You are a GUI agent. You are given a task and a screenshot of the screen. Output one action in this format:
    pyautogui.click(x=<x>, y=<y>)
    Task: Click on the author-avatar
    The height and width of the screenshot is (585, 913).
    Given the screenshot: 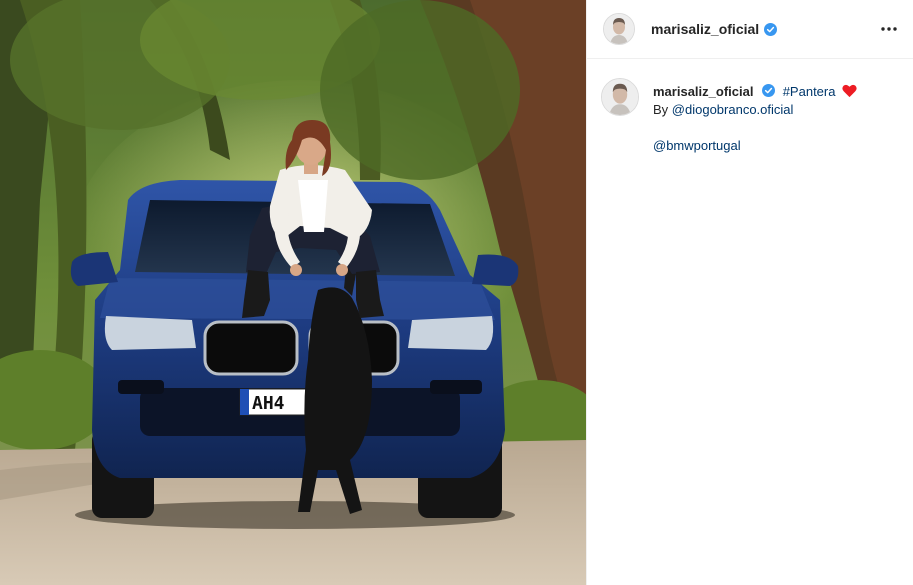 What is the action you would take?
    pyautogui.click(x=619, y=29)
    